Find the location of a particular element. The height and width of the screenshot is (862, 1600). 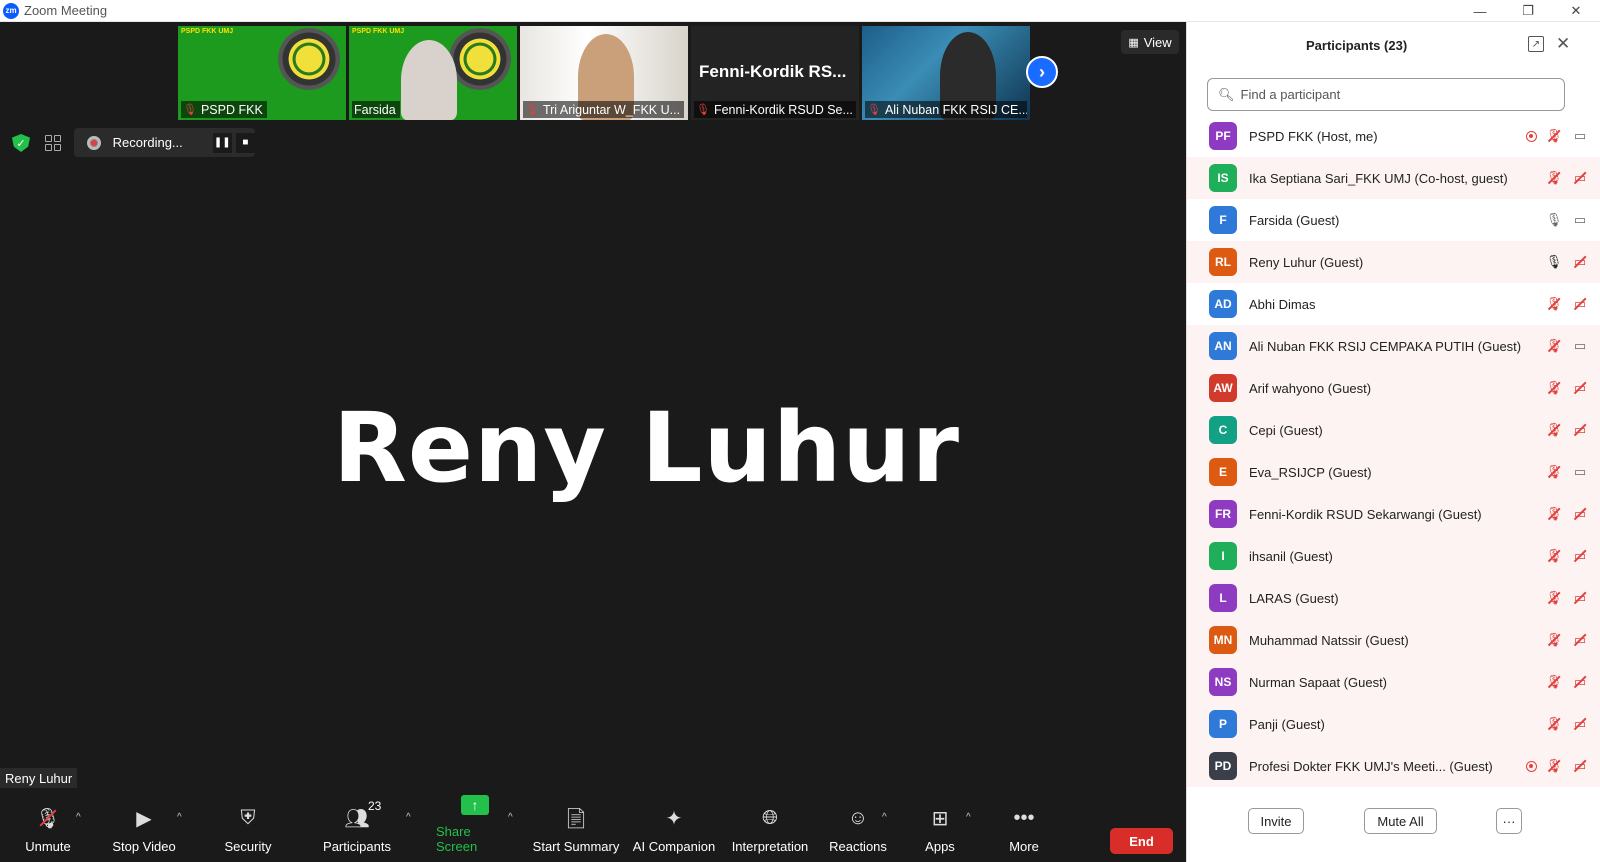

participants-options-caret-icon: ^ is located at coordinates (408, 817).